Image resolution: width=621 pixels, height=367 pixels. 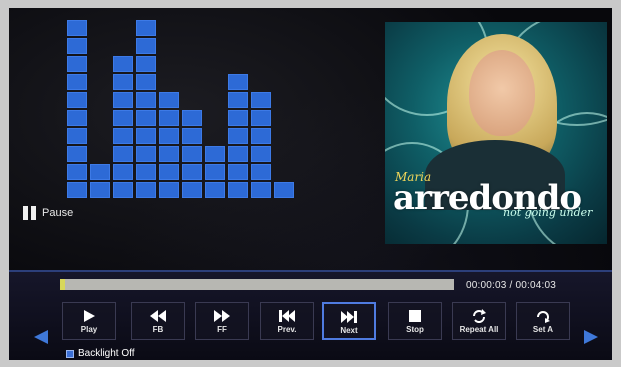 What do you see at coordinates (257, 284) in the screenshot?
I see `progress-bar` at bounding box center [257, 284].